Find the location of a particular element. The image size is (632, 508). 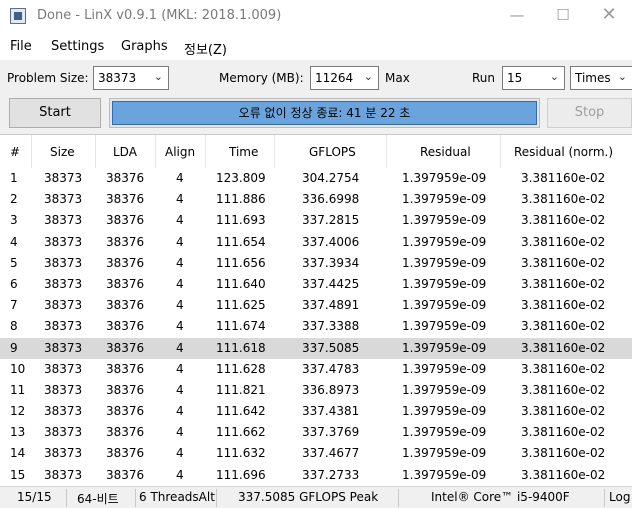

menu-settings: Settings is located at coordinates (77, 46).